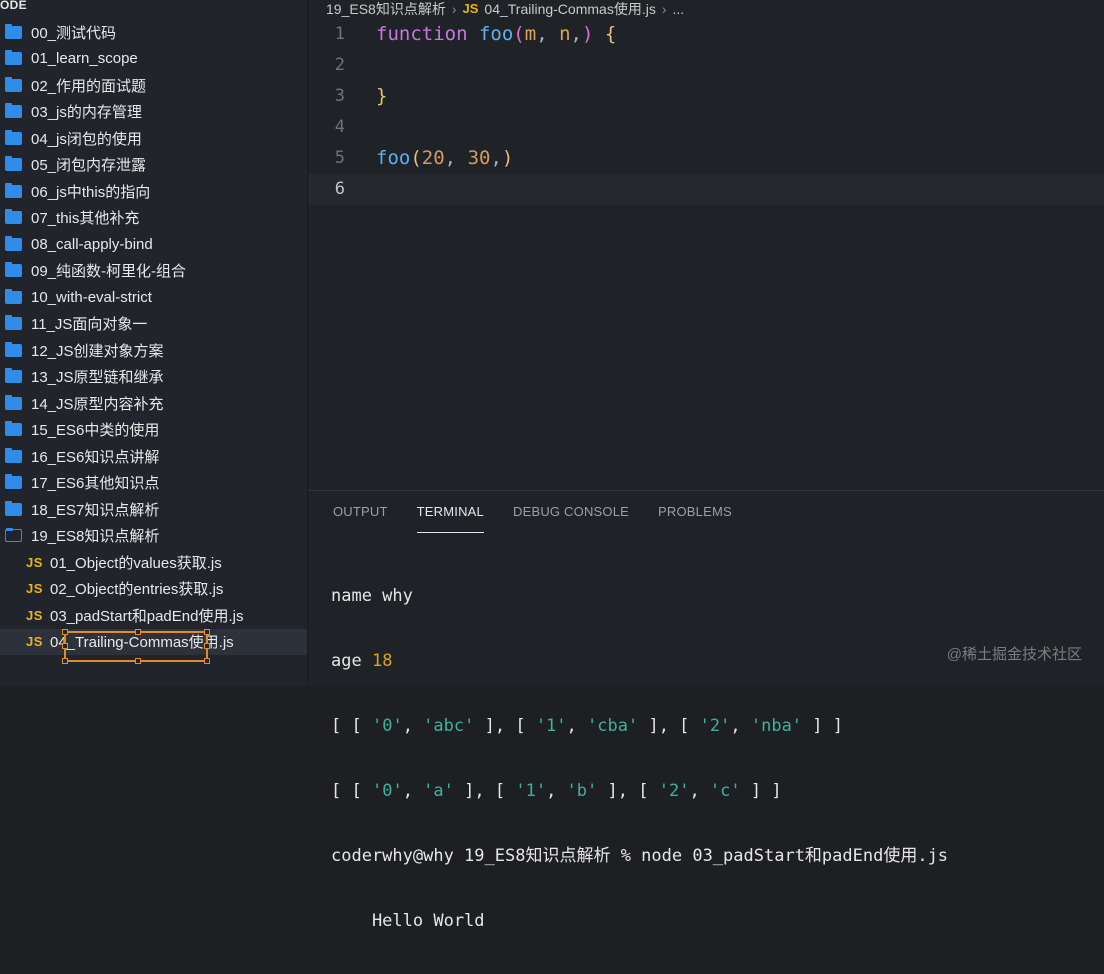 The image size is (1104, 974). Describe the element at coordinates (153, 59) in the screenshot. I see `folder-item: 01_learn_scope` at that location.